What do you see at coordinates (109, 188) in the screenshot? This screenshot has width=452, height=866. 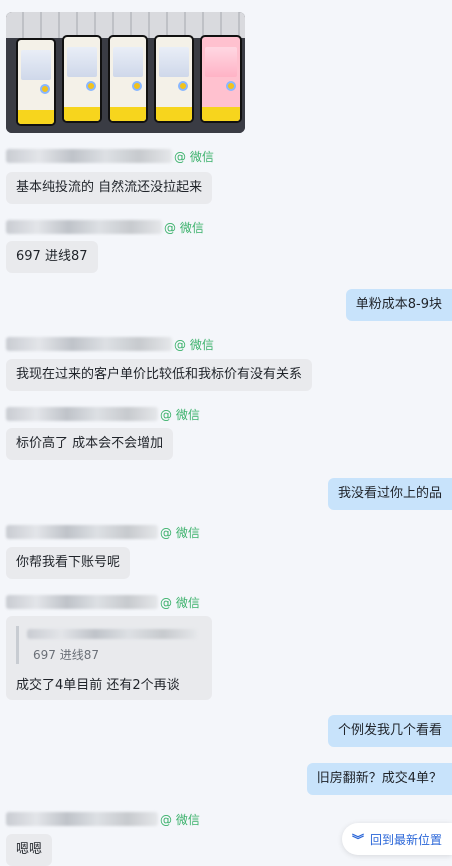 I see `message-bubble: 基本纯投流的 自然流还没拉起来` at bounding box center [109, 188].